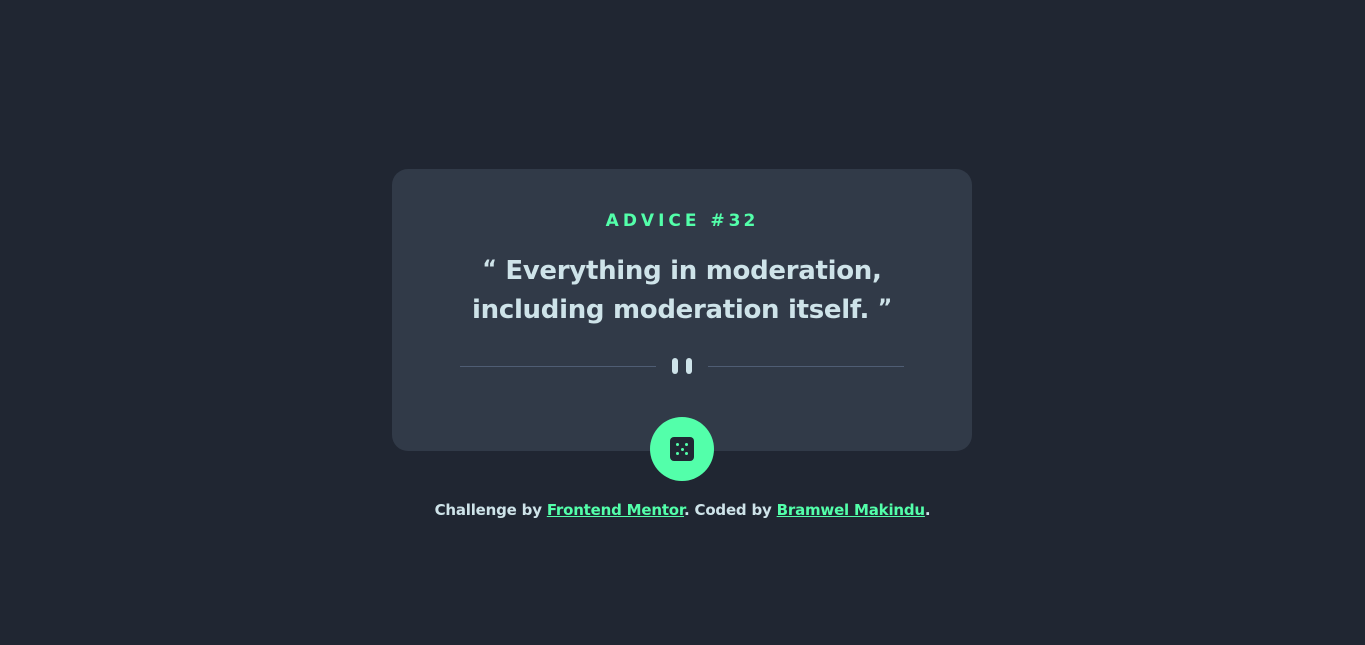 This screenshot has height=645, width=1365. I want to click on frontend-mentor-link: Frontend Mentor, so click(615, 510).